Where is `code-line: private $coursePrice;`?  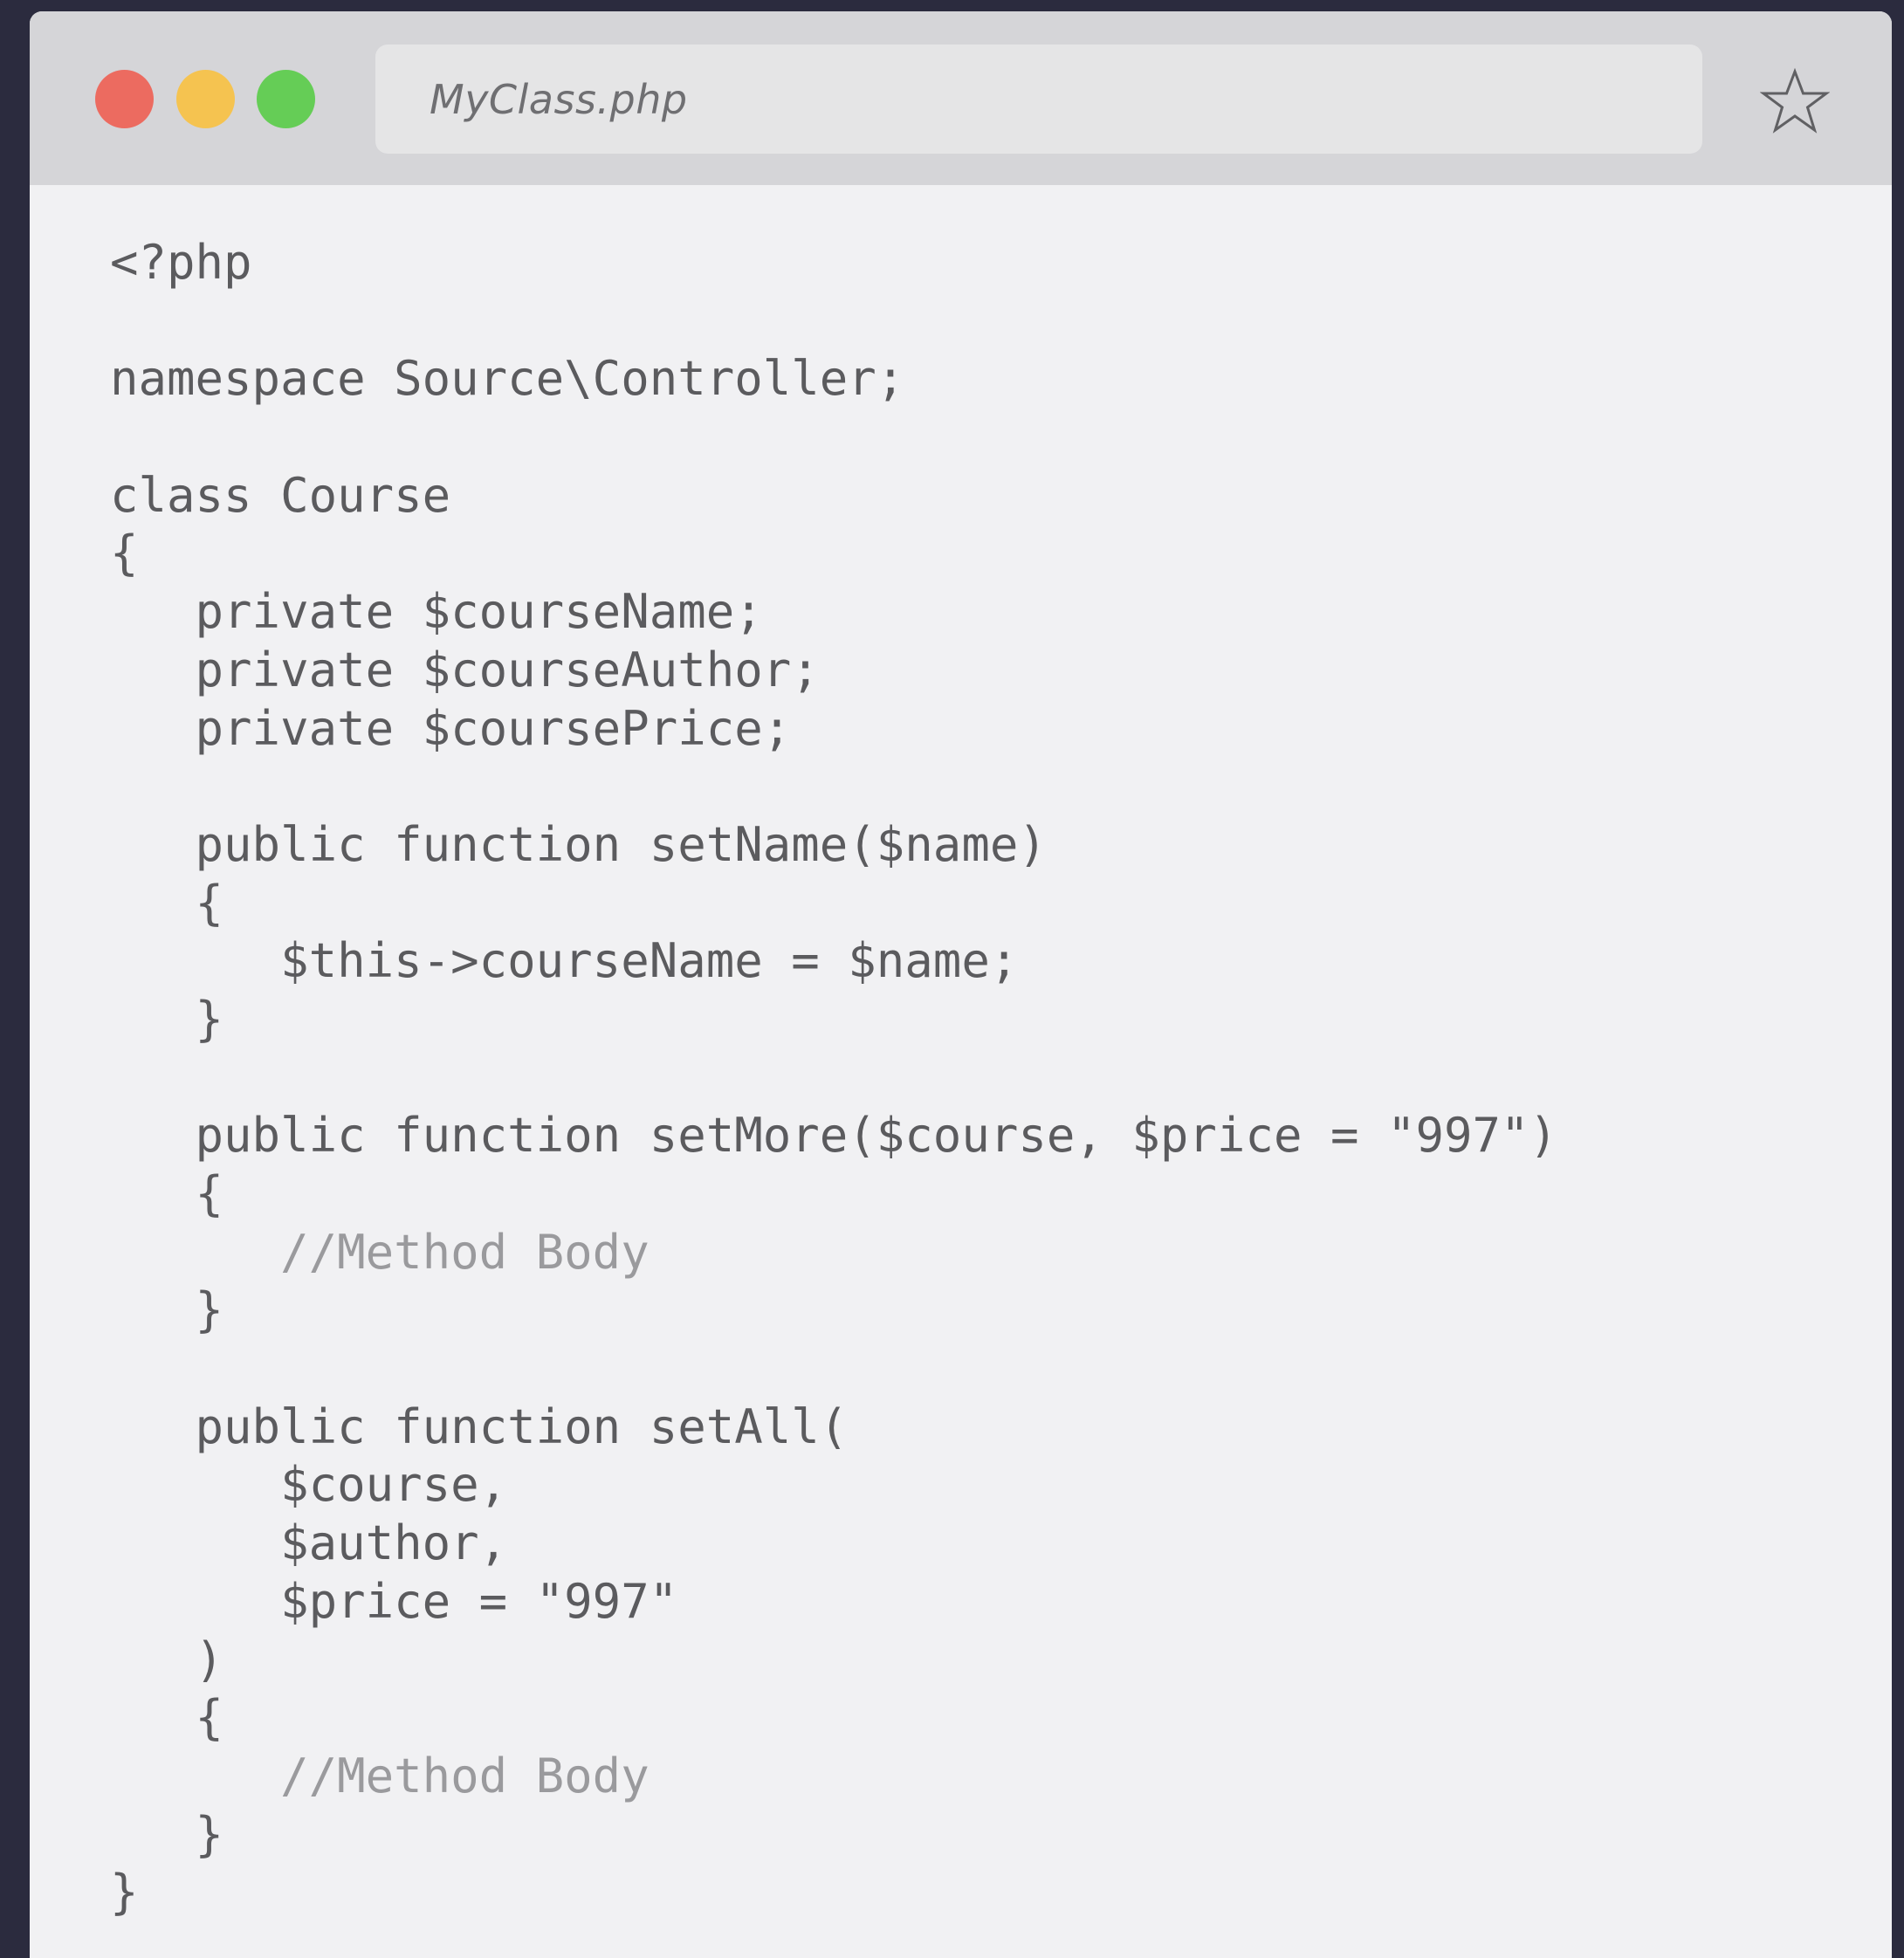
code-line: private $coursePrice; is located at coordinates (451, 728).